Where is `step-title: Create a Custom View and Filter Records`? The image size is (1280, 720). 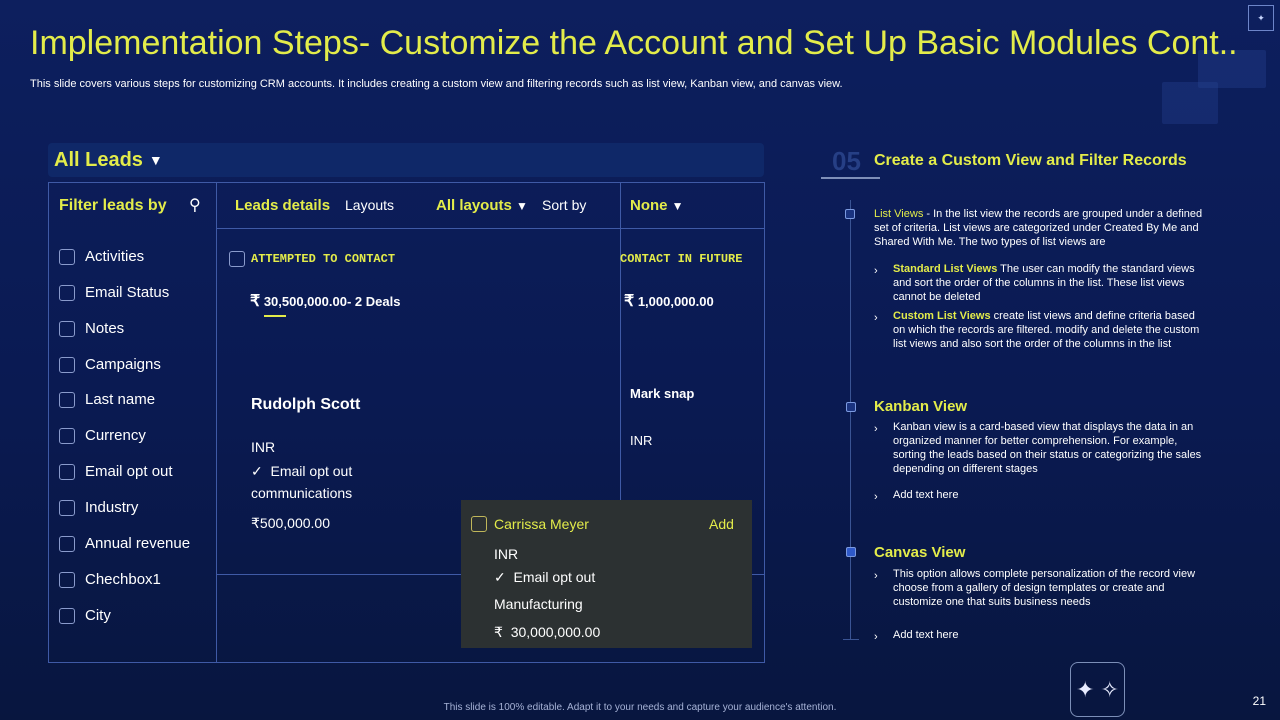
step-title: Create a Custom View and Filter Records is located at coordinates (1030, 160).